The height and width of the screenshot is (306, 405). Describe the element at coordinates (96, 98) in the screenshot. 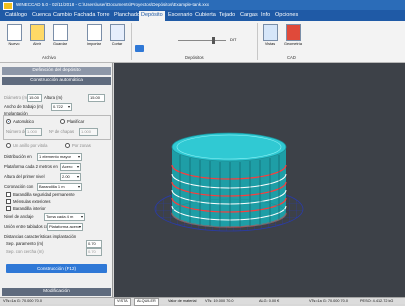

I see `height-input: 15.00` at that location.